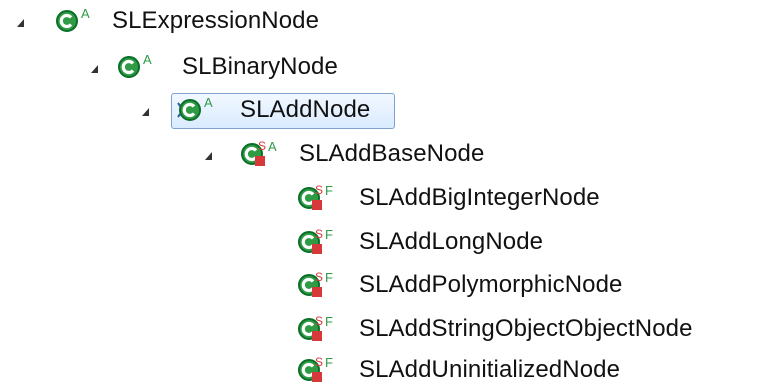 This screenshot has width=757, height=388. Describe the element at coordinates (526, 328) in the screenshot. I see `tree-item-label: SLAddStringObjectObjectNode` at that location.